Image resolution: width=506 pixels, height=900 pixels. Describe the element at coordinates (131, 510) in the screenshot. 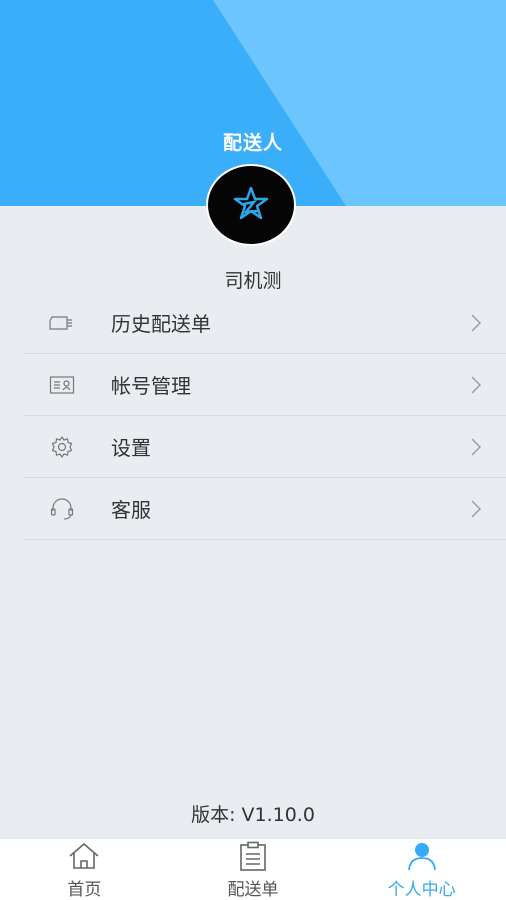

I see `menu-item-label: 客服` at that location.